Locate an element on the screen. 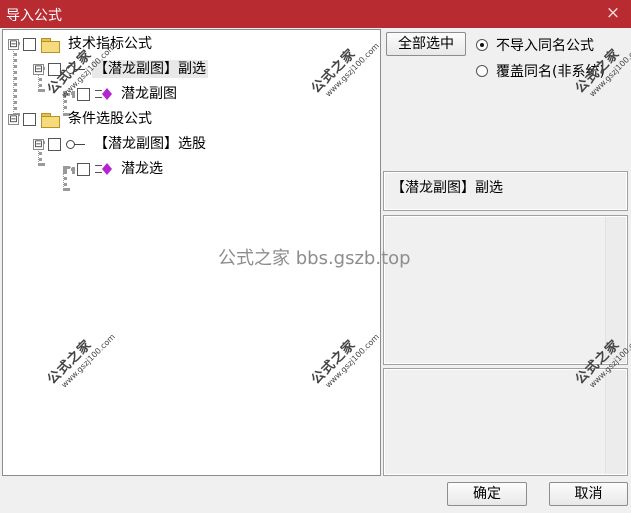 This screenshot has height=513, width=631. tree-node-label: 潜龙选 is located at coordinates (142, 169).